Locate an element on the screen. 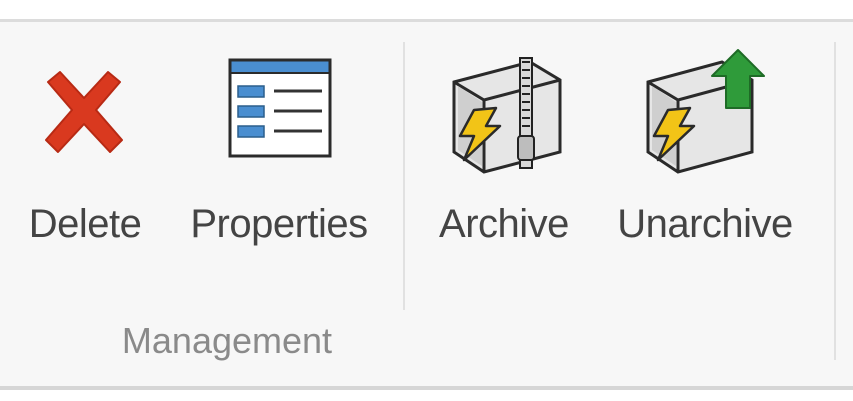  properties-button: Properties is located at coordinates (279, 155).